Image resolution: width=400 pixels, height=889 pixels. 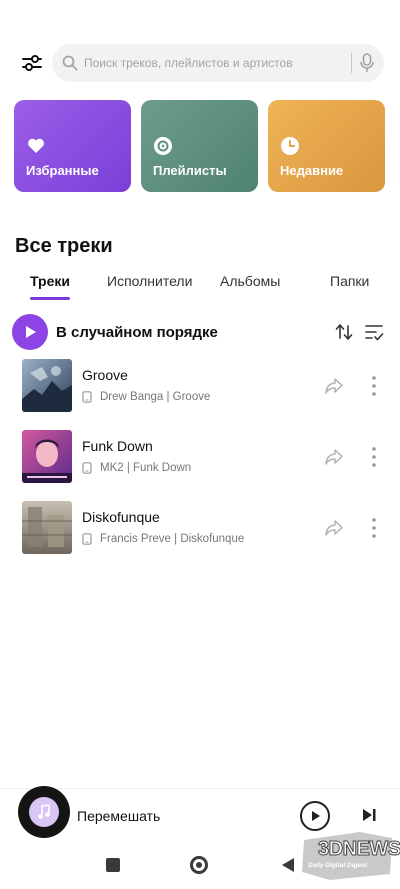 What do you see at coordinates (351, 63) in the screenshot?
I see `search-divider` at bounding box center [351, 63].